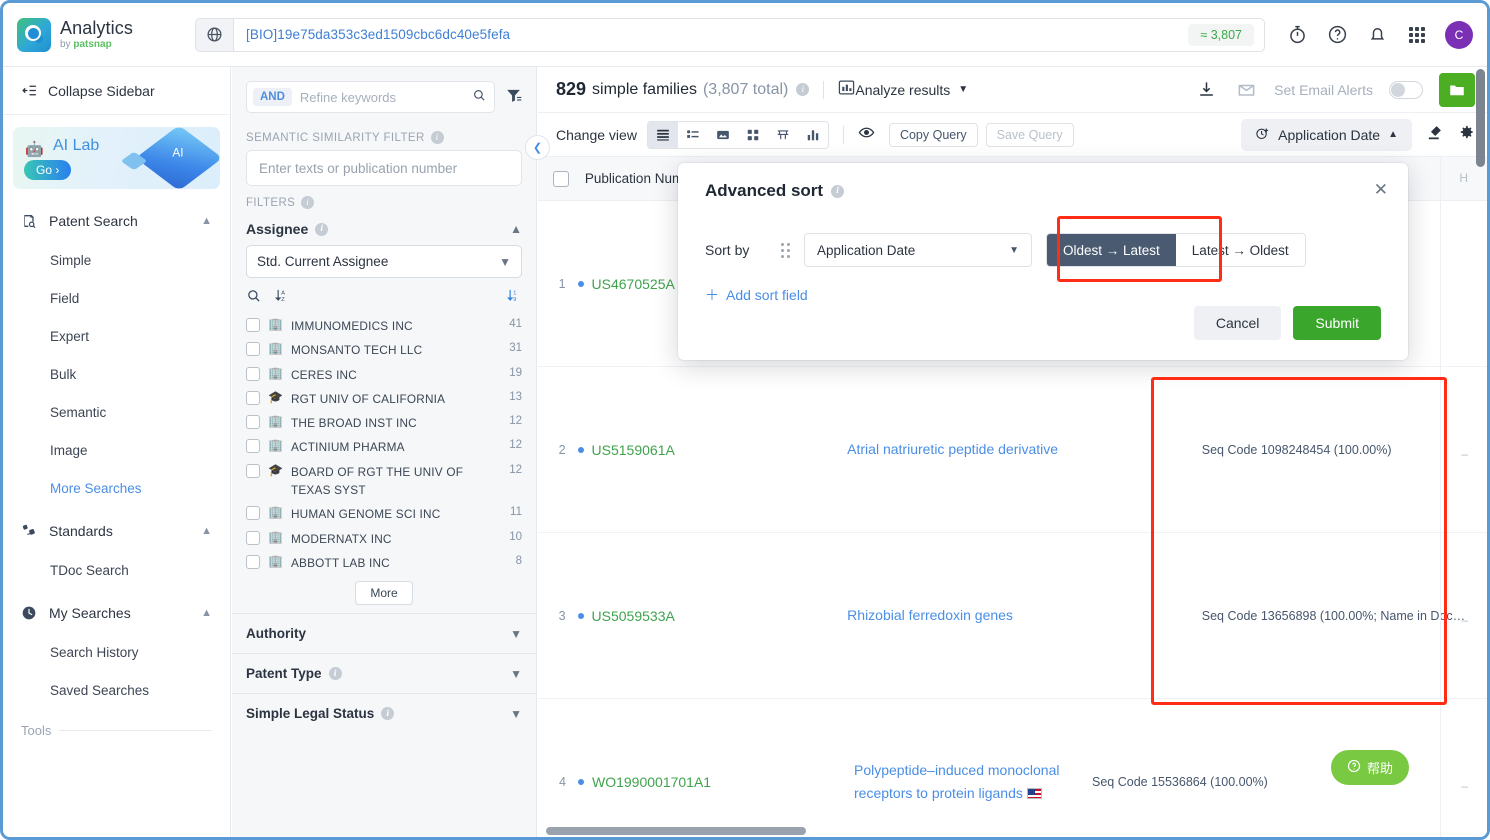  I want to click on download-icon, so click(1206, 90).